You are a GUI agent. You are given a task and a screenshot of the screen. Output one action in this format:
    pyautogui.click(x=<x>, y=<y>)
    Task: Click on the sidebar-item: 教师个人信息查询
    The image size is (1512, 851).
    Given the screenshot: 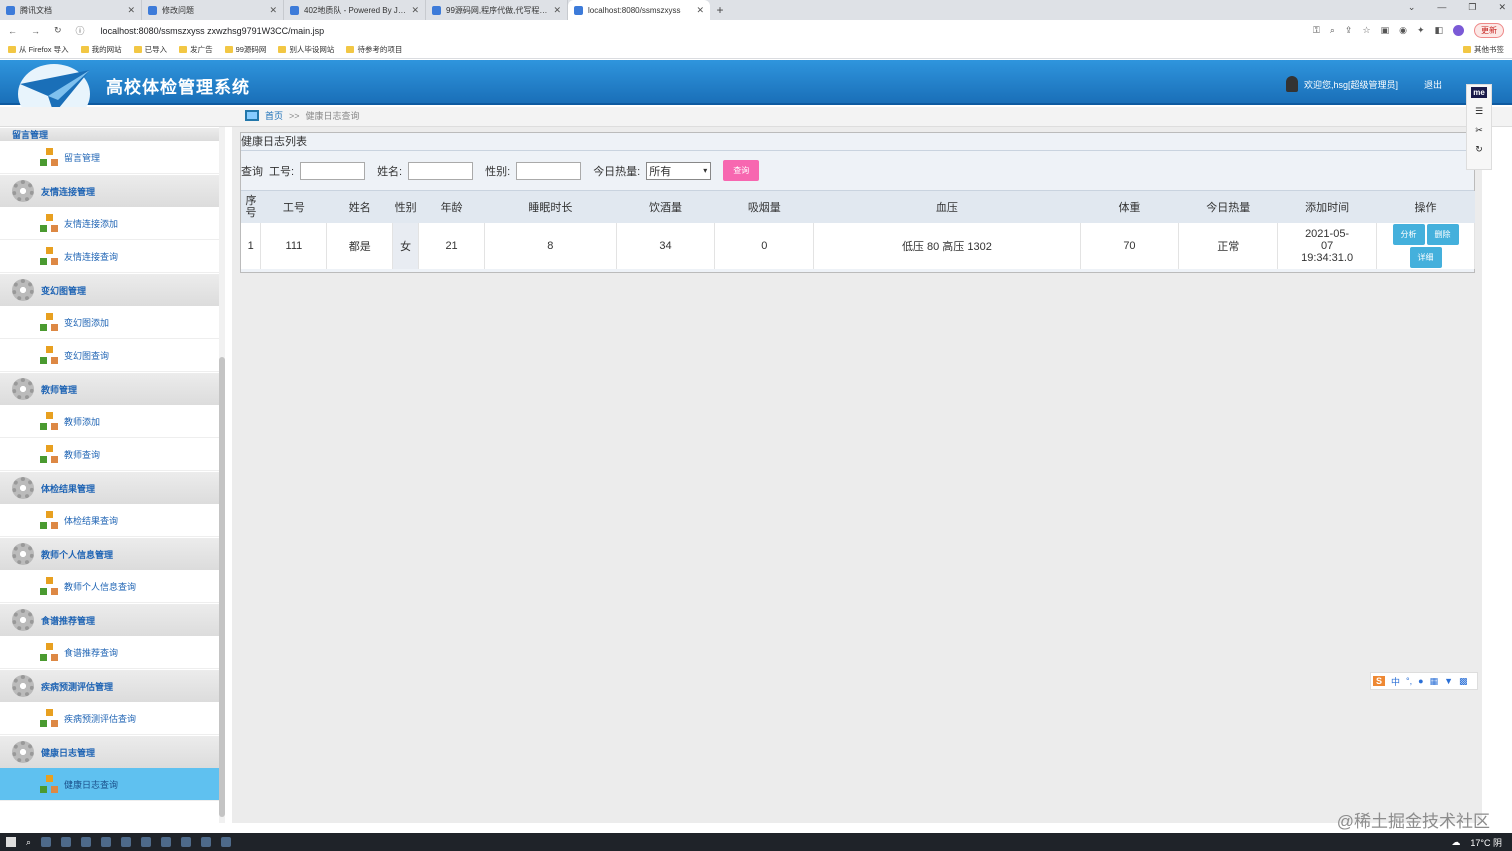 What is the action you would take?
    pyautogui.click(x=109, y=586)
    